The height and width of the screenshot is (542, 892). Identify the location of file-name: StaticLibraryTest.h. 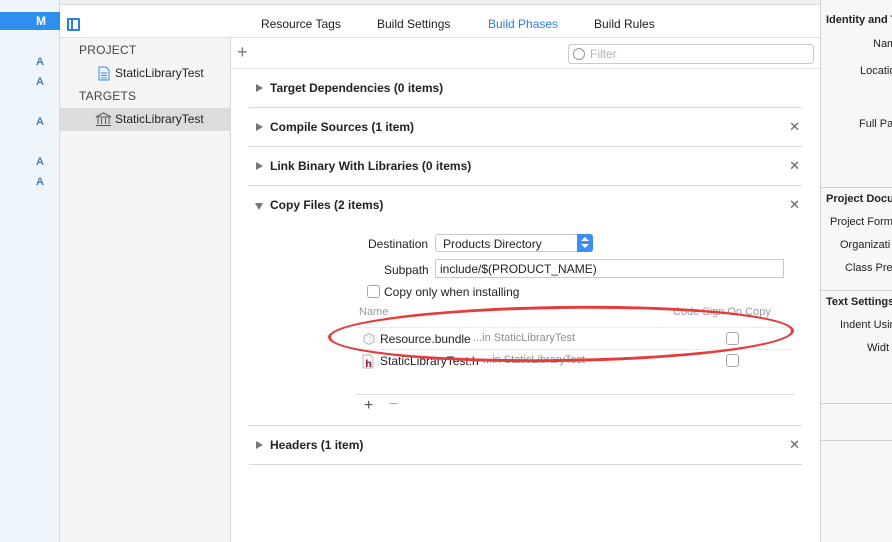
(429, 361).